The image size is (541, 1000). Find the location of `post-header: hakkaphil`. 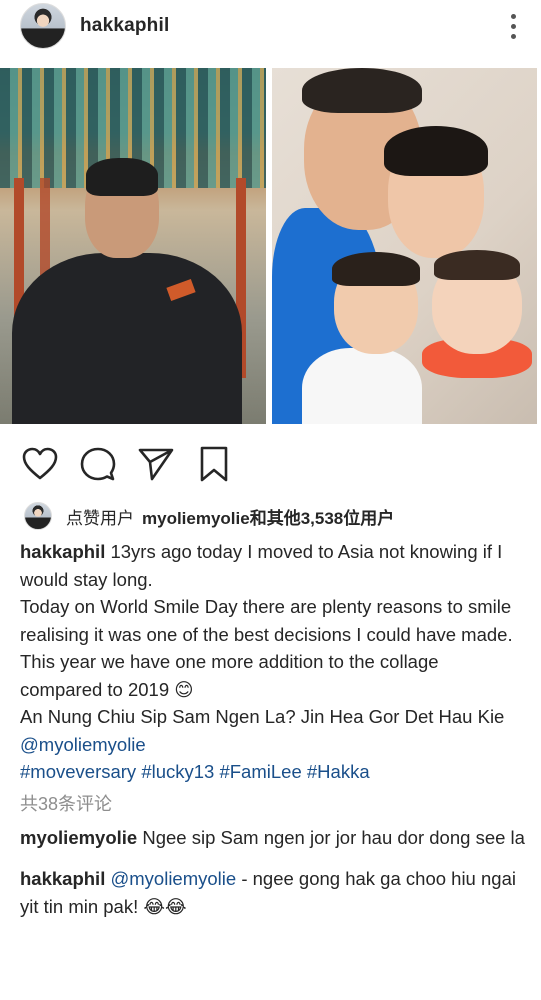

post-header: hakkaphil is located at coordinates (270, 26).